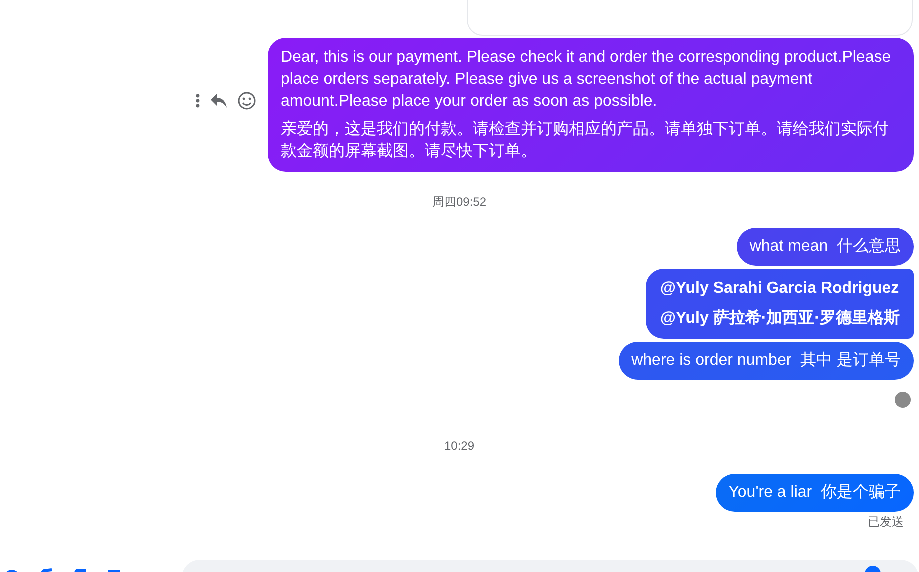 This screenshot has height=572, width=919. What do you see at coordinates (766, 360) in the screenshot?
I see `message-text: where is order number 其中 是订单号` at bounding box center [766, 360].